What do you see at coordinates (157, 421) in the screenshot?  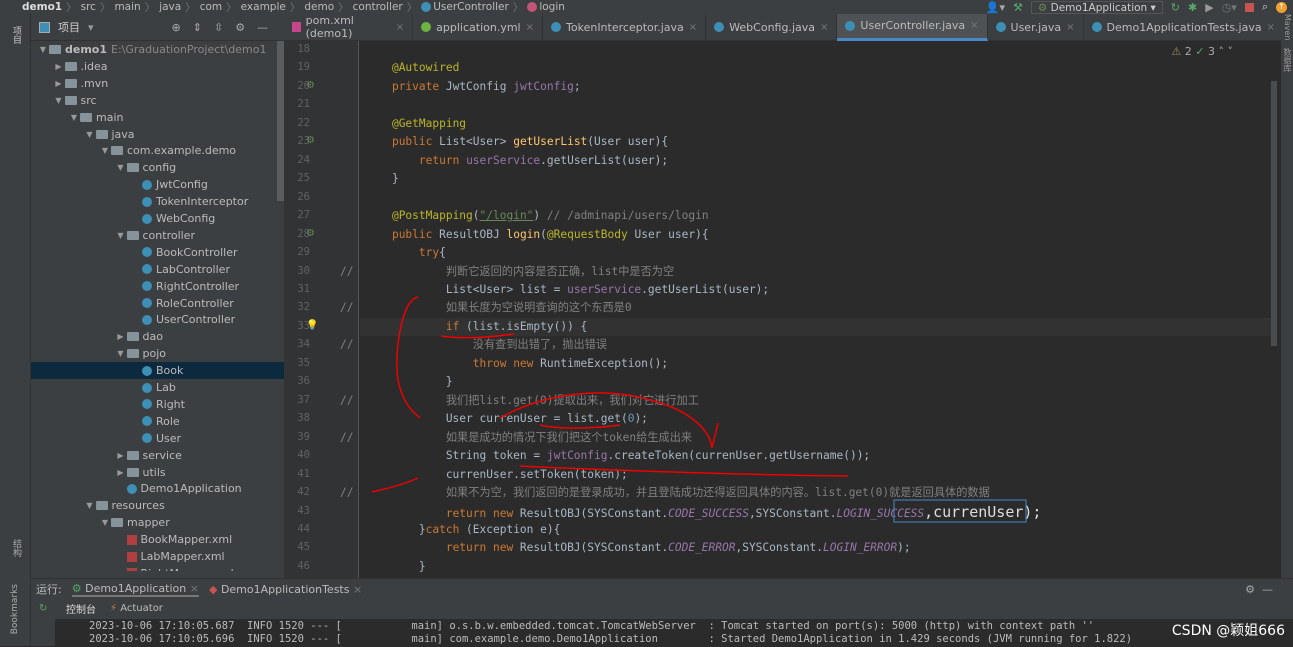 I see `tree-item: Role` at bounding box center [157, 421].